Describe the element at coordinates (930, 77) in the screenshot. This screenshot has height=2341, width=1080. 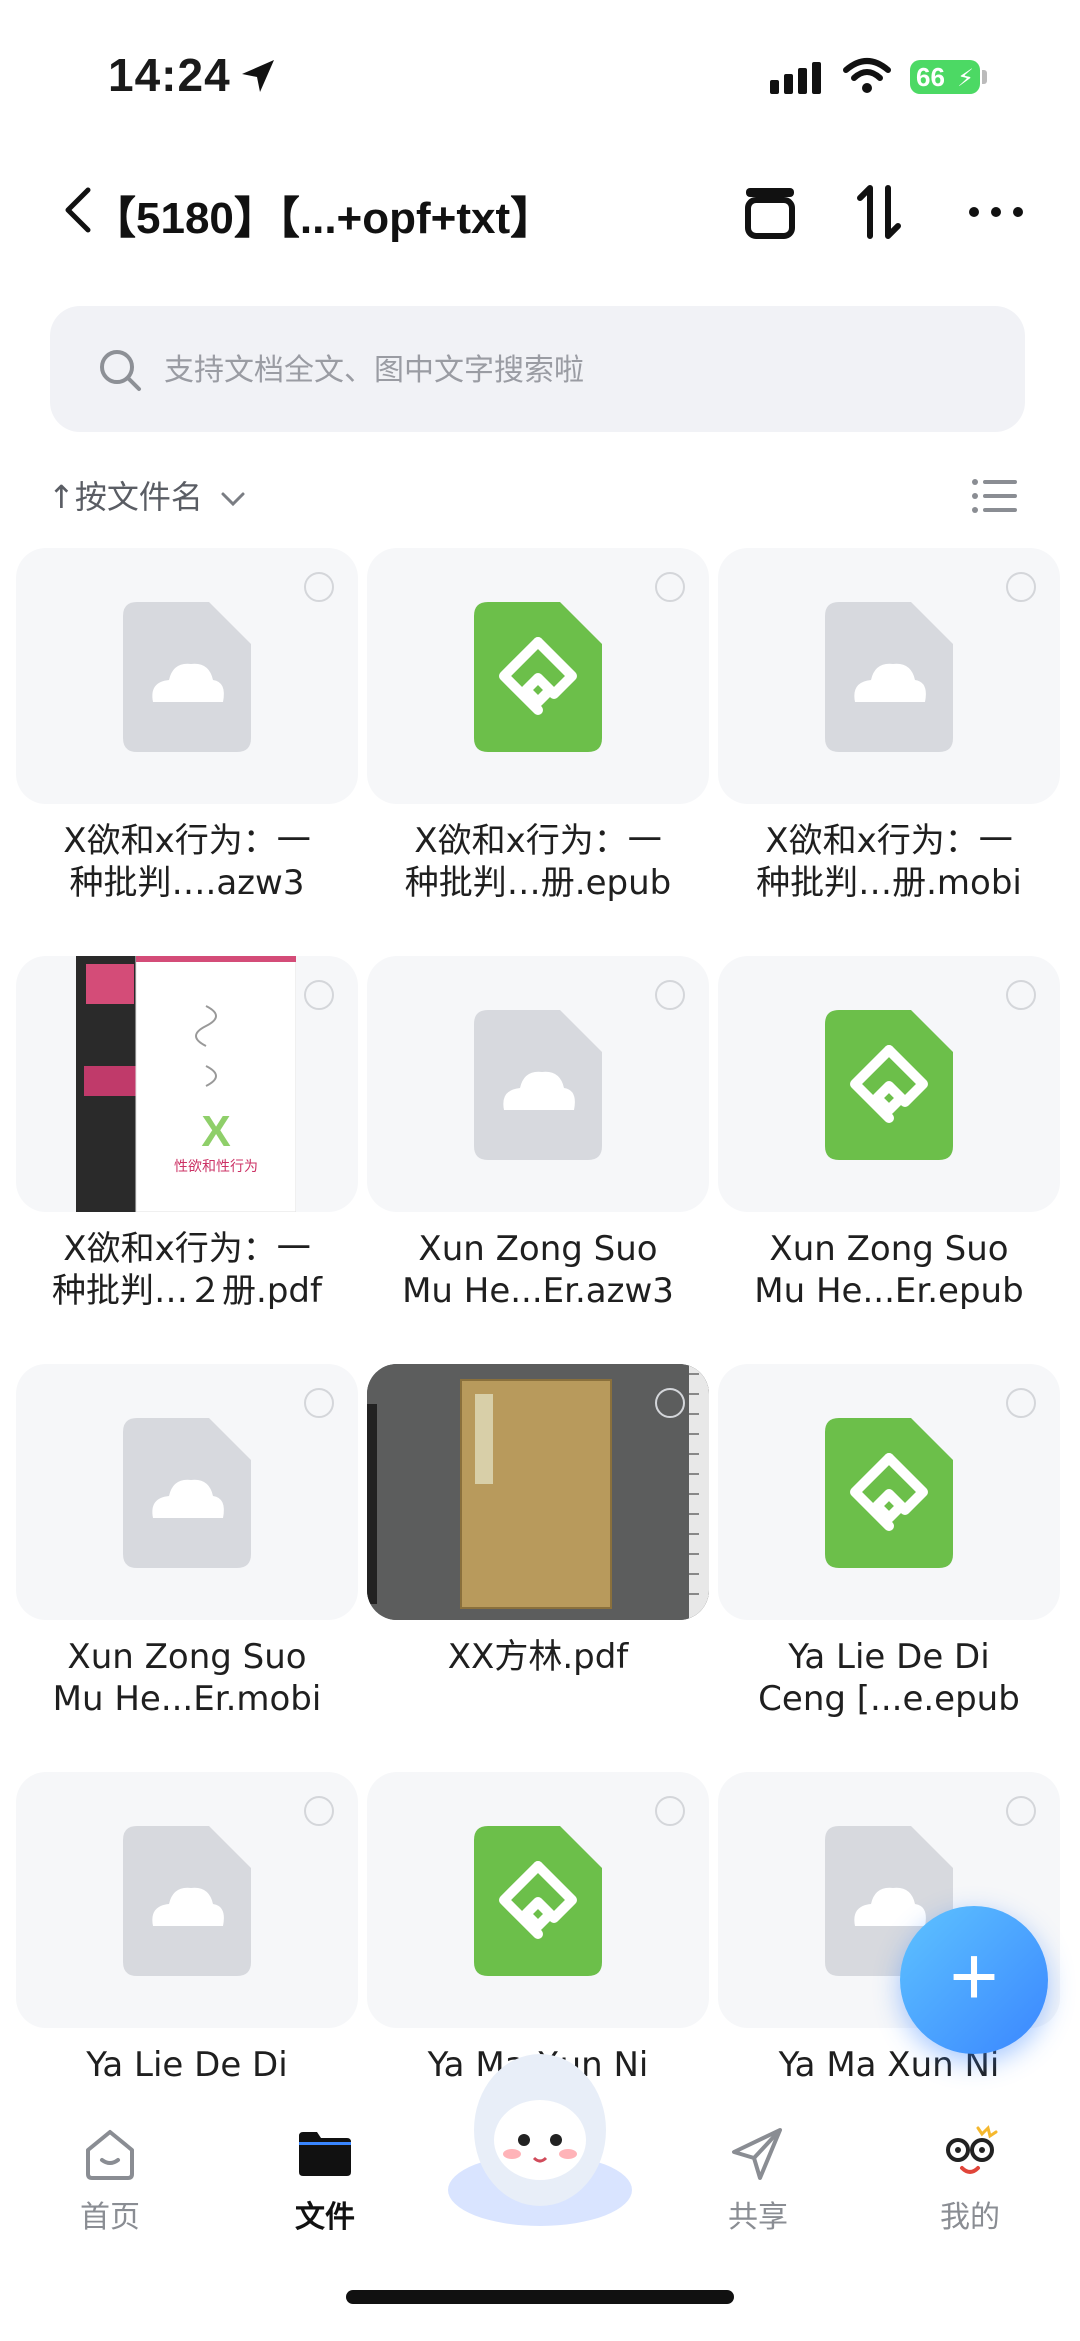
I see `battery-level: 66` at that location.